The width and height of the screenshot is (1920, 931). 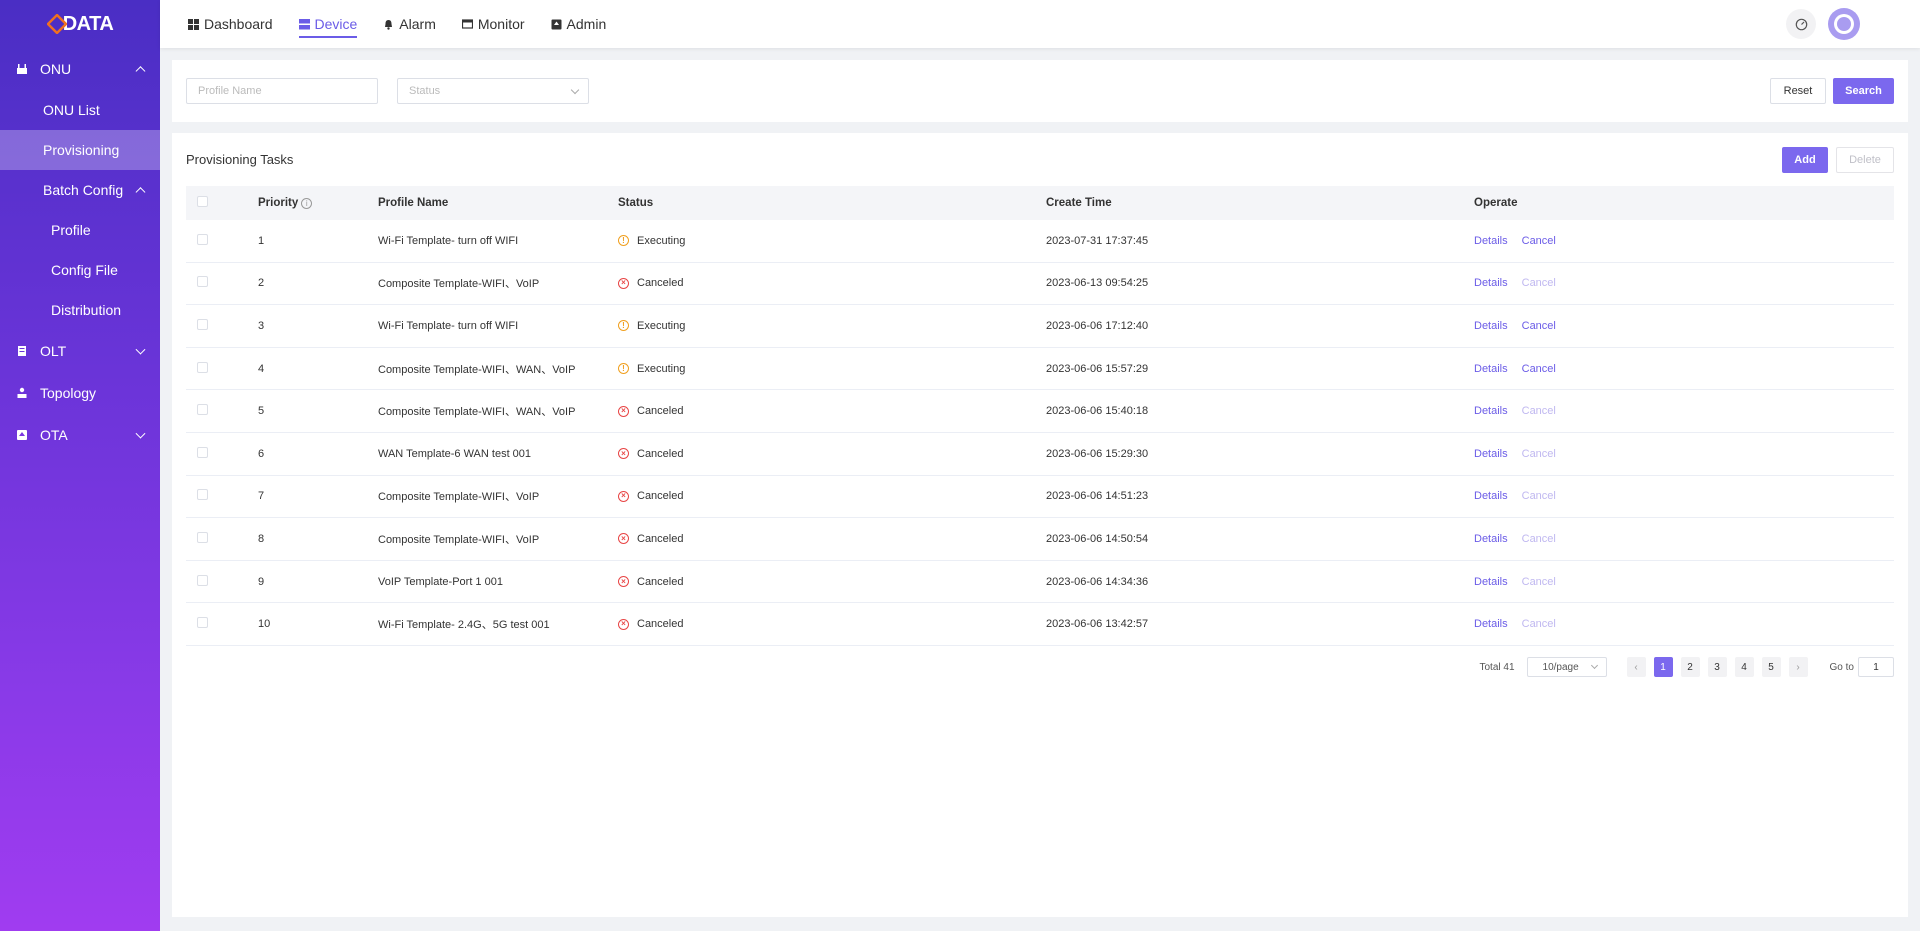 What do you see at coordinates (1560, 667) in the screenshot?
I see `page-size-value: 10/page` at bounding box center [1560, 667].